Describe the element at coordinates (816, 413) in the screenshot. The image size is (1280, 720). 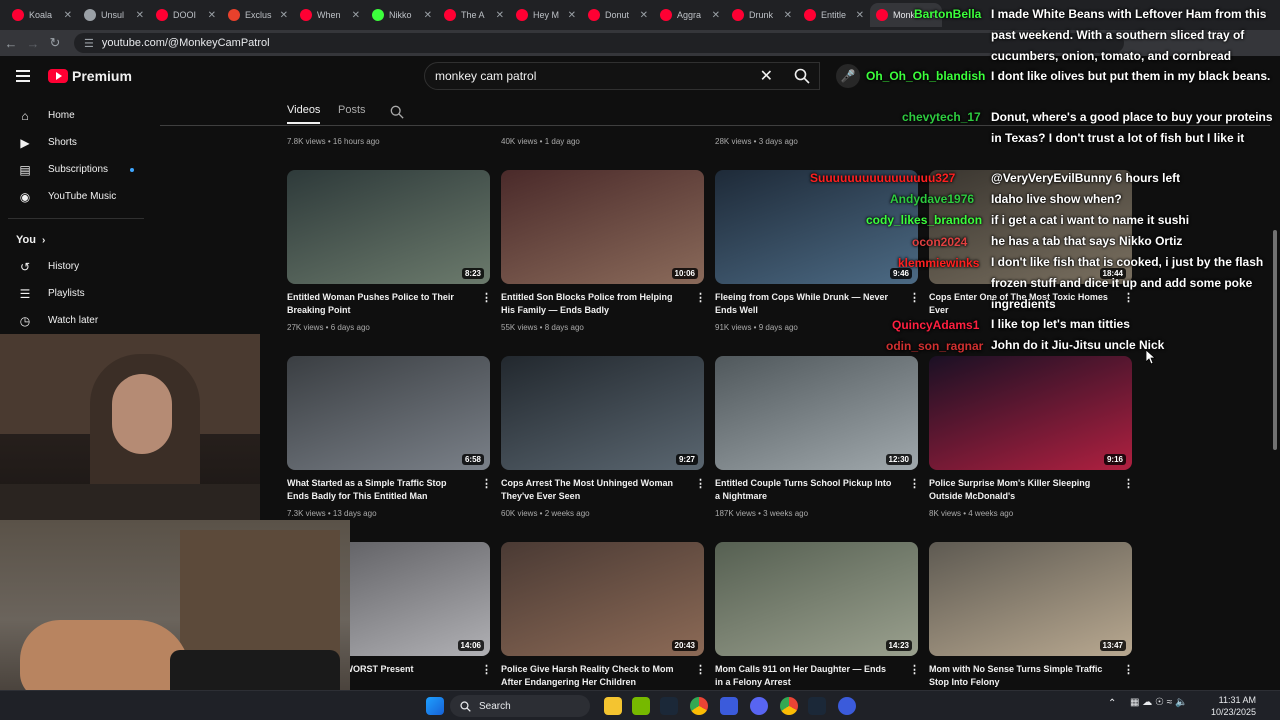
I see `video-thumbnail: 12:30` at that location.